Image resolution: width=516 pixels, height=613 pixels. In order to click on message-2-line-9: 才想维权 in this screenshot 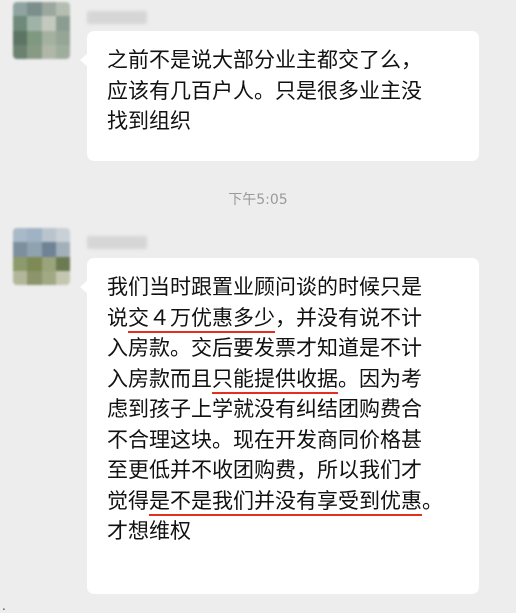, I will do `click(284, 531)`.